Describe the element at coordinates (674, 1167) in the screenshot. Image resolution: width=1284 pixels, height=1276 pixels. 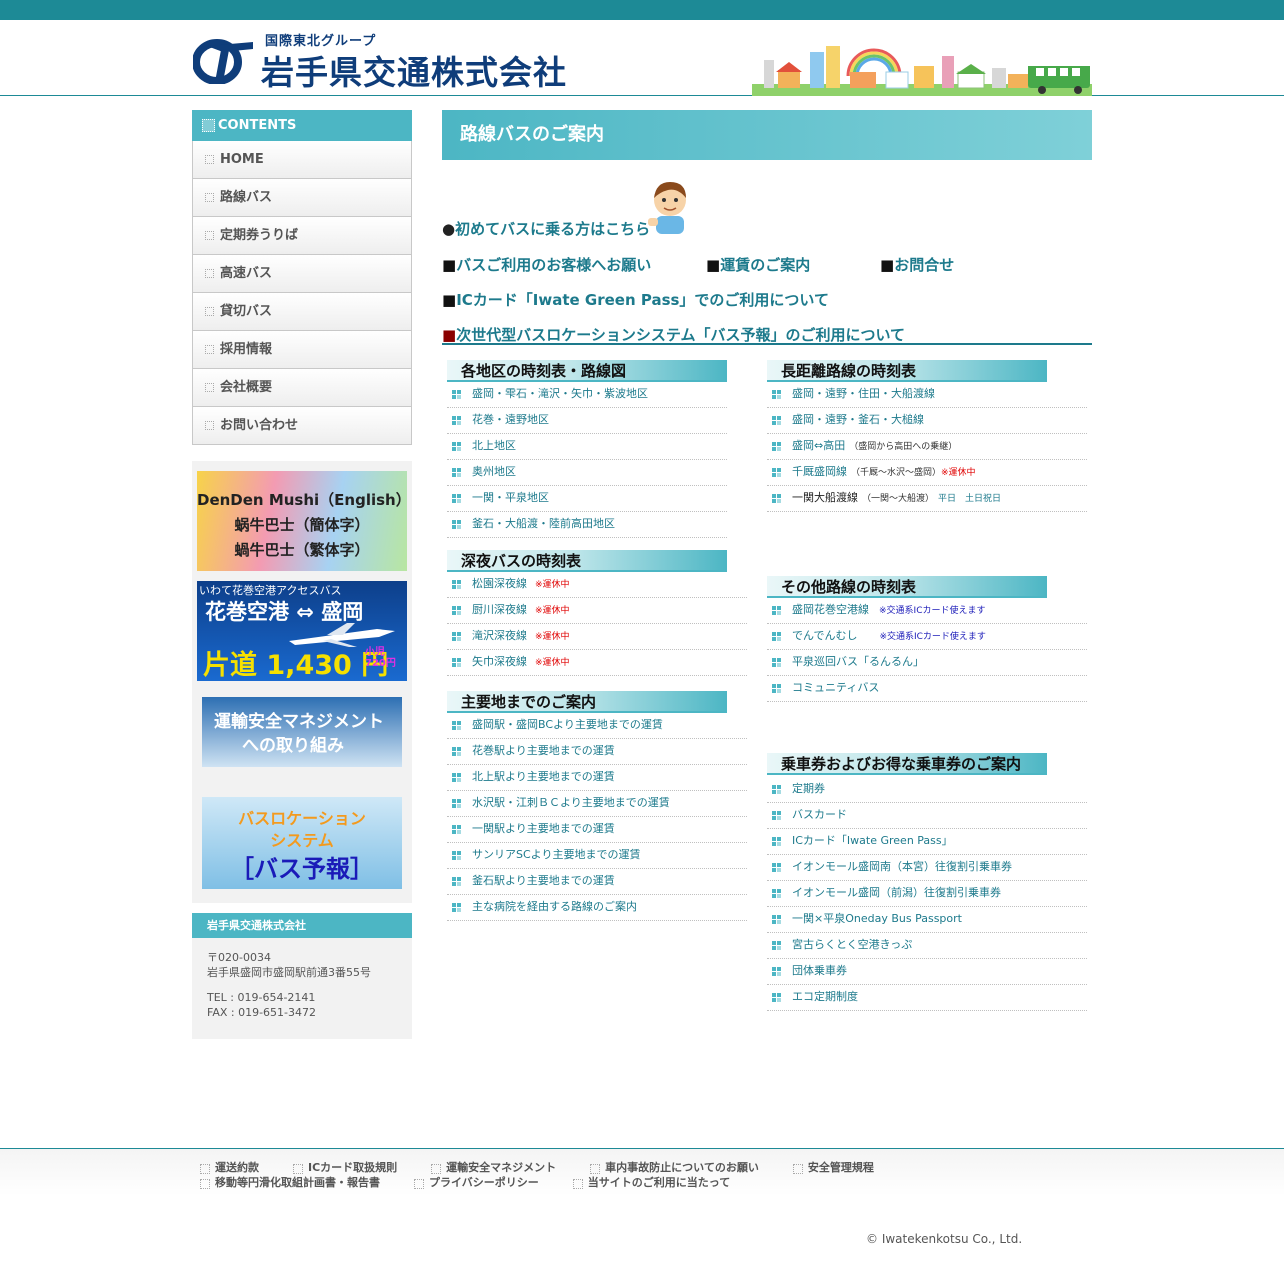
I see `footer-link: 車内事故防止についてのお願い` at that location.